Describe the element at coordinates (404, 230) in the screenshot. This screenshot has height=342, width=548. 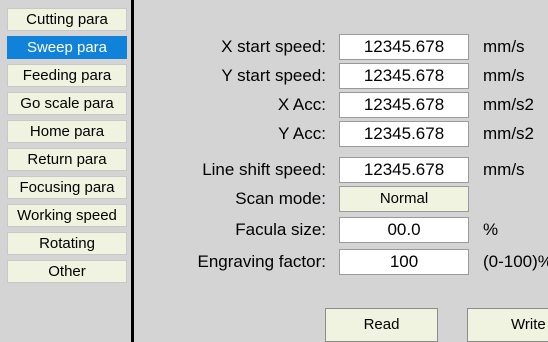
I see `facula-size-field: 00.0` at that location.